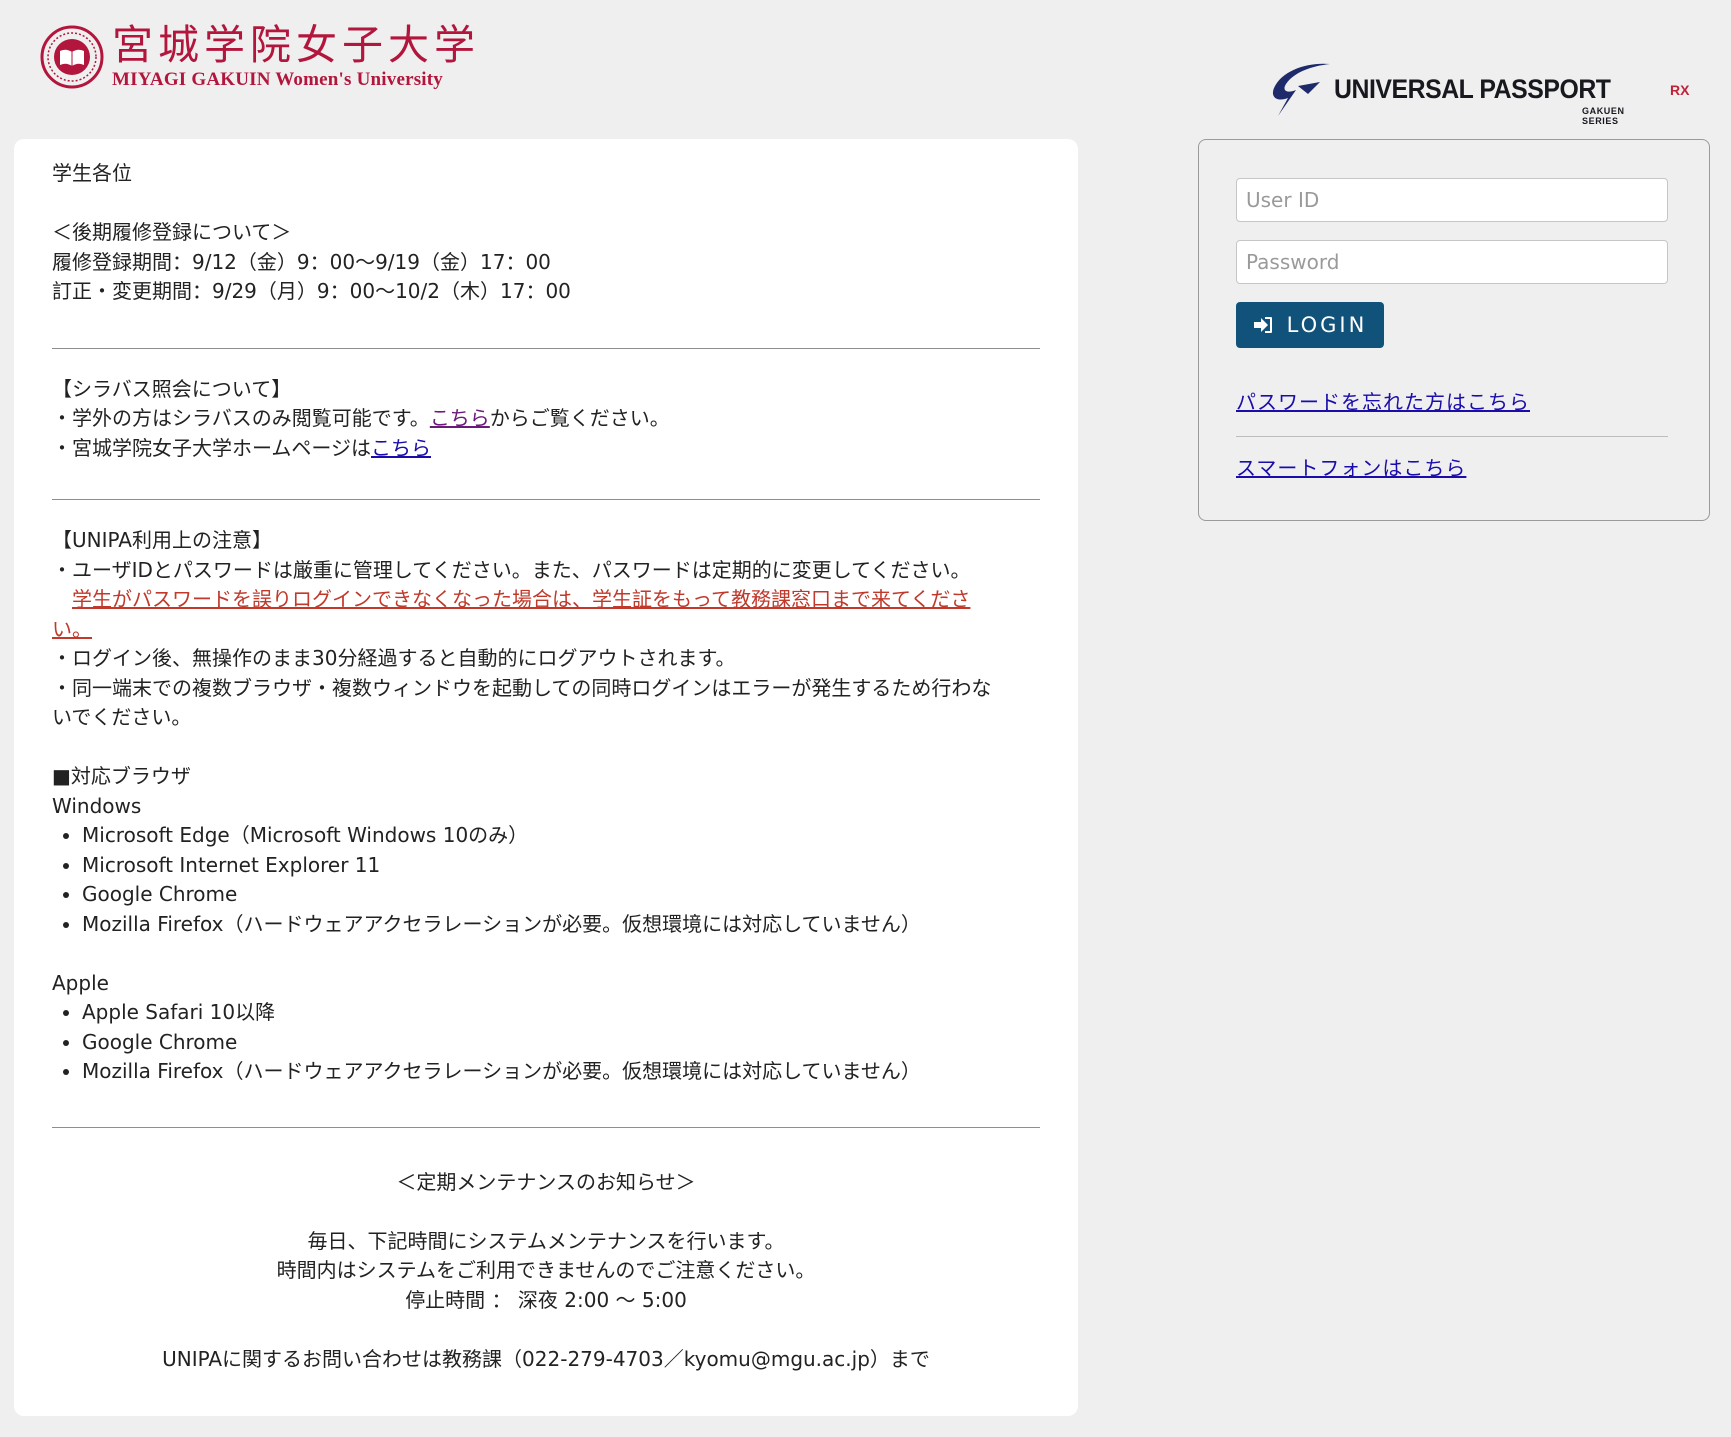 This screenshot has width=1731, height=1437. Describe the element at coordinates (561, 866) in the screenshot. I see `list-item: Microsoft Internet Explorer 11` at that location.